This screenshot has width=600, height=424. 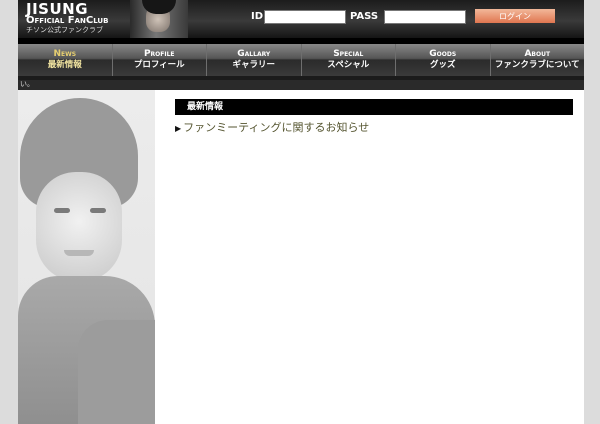 What do you see at coordinates (27, 84) in the screenshot?
I see `ticker-text: い。` at bounding box center [27, 84].